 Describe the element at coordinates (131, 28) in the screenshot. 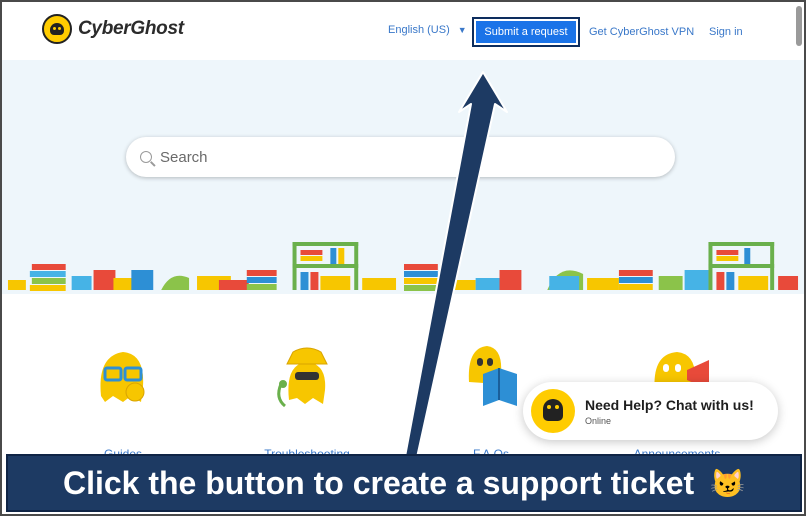

I see `brand-name: CyberGhost` at that location.